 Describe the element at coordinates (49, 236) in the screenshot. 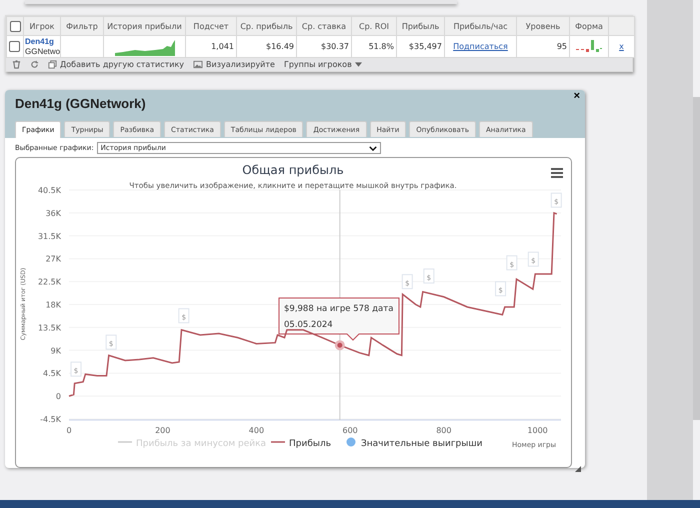

I see `y-tick-label: 31.5K` at that location.